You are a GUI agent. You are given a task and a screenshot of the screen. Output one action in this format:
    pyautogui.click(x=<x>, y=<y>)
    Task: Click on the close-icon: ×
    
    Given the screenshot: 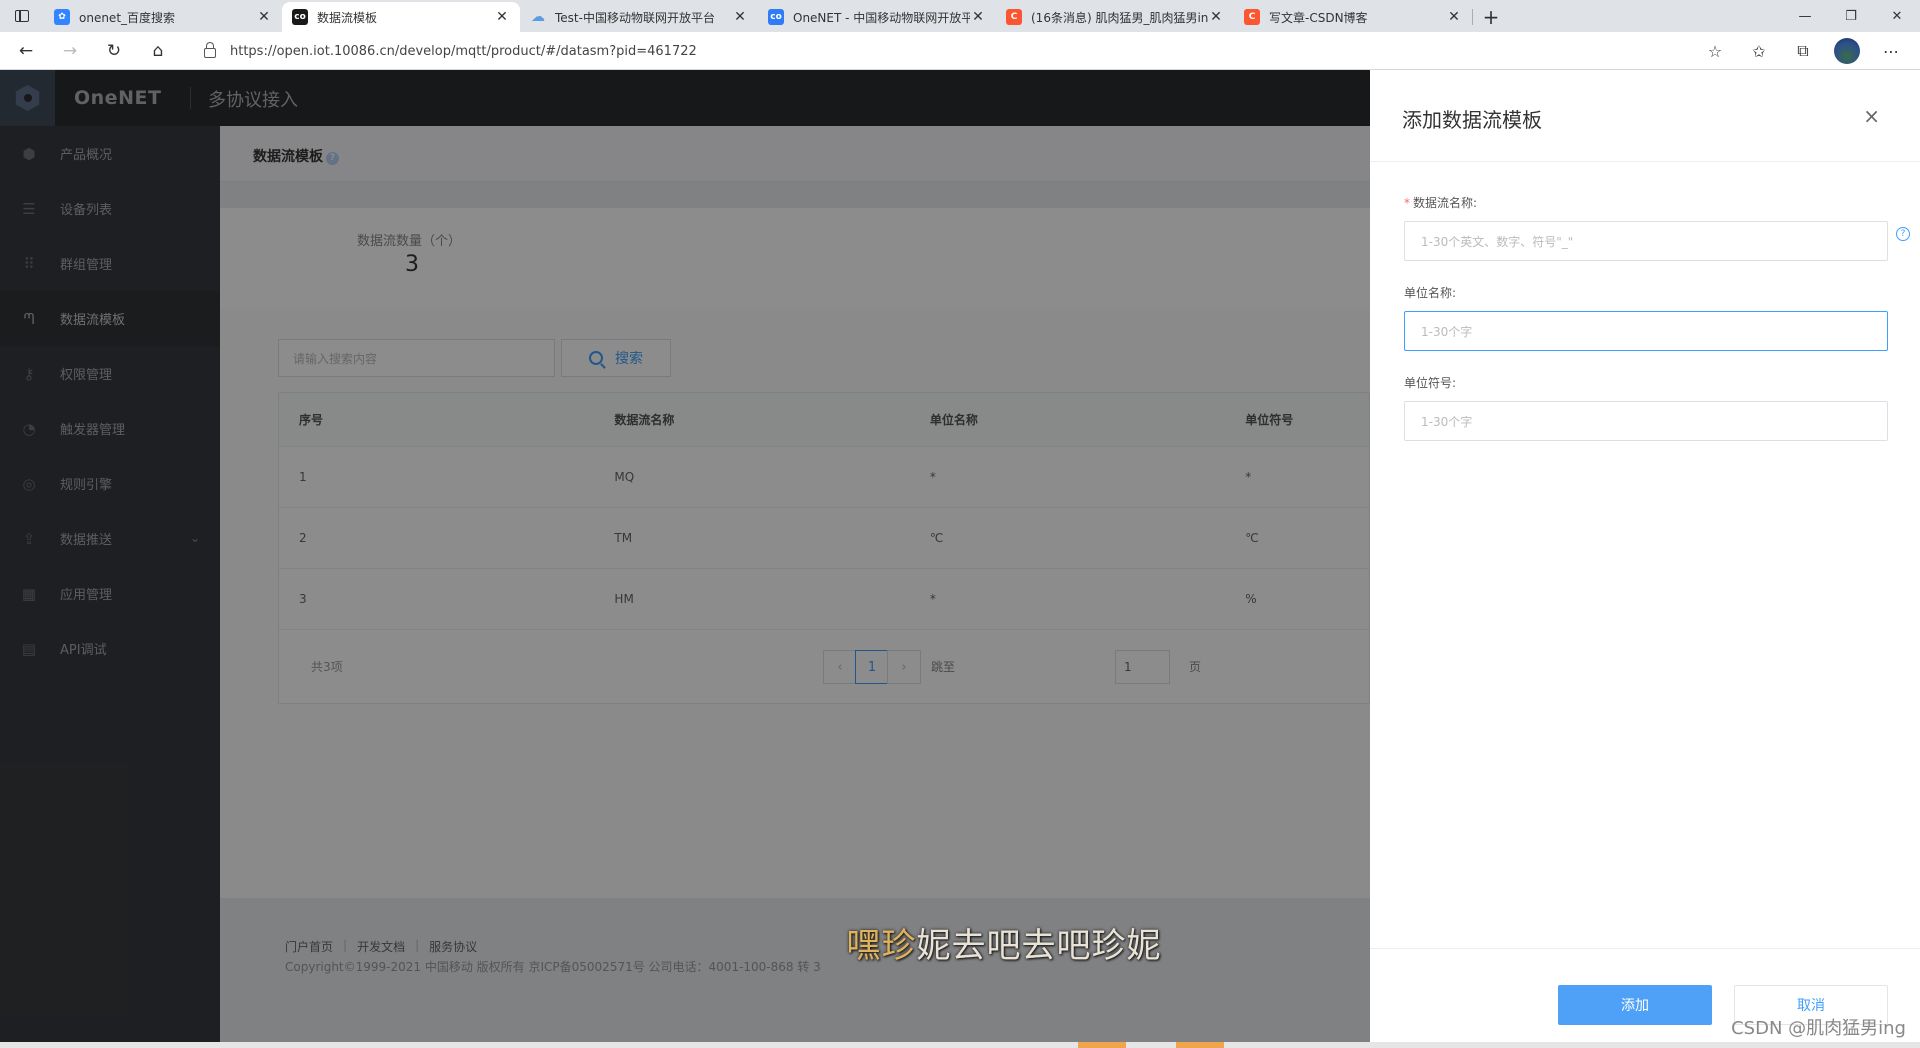 What is the action you would take?
    pyautogui.click(x=1871, y=116)
    